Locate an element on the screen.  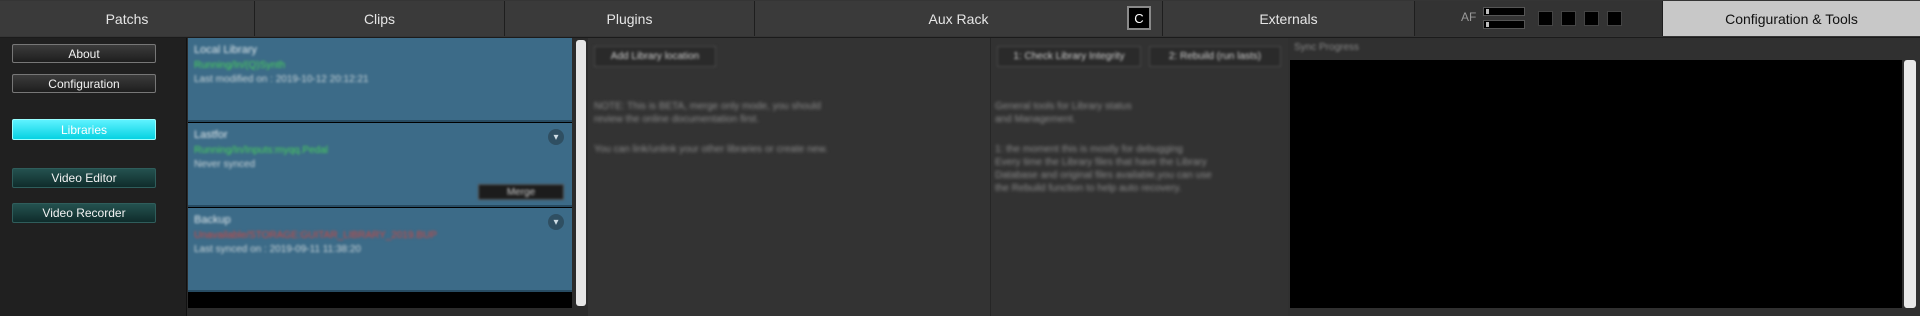
tab-externals-label: Externals is located at coordinates (1288, 18).